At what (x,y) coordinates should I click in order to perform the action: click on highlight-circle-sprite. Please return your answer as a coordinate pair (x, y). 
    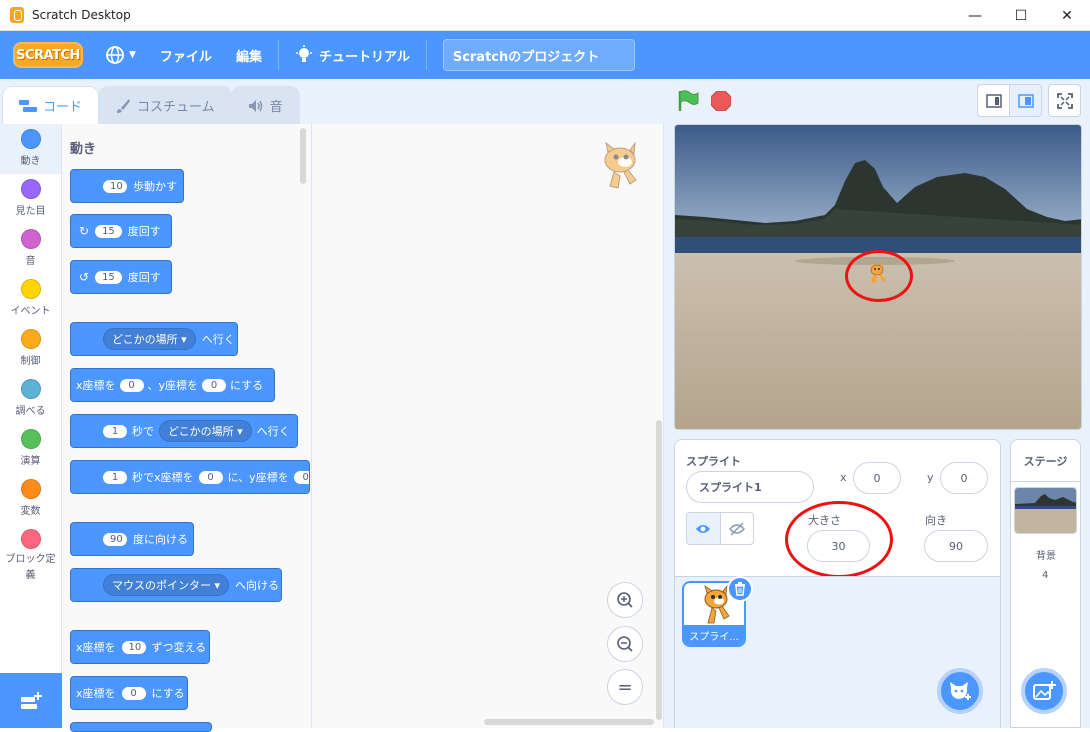
    Looking at the image, I should click on (879, 276).